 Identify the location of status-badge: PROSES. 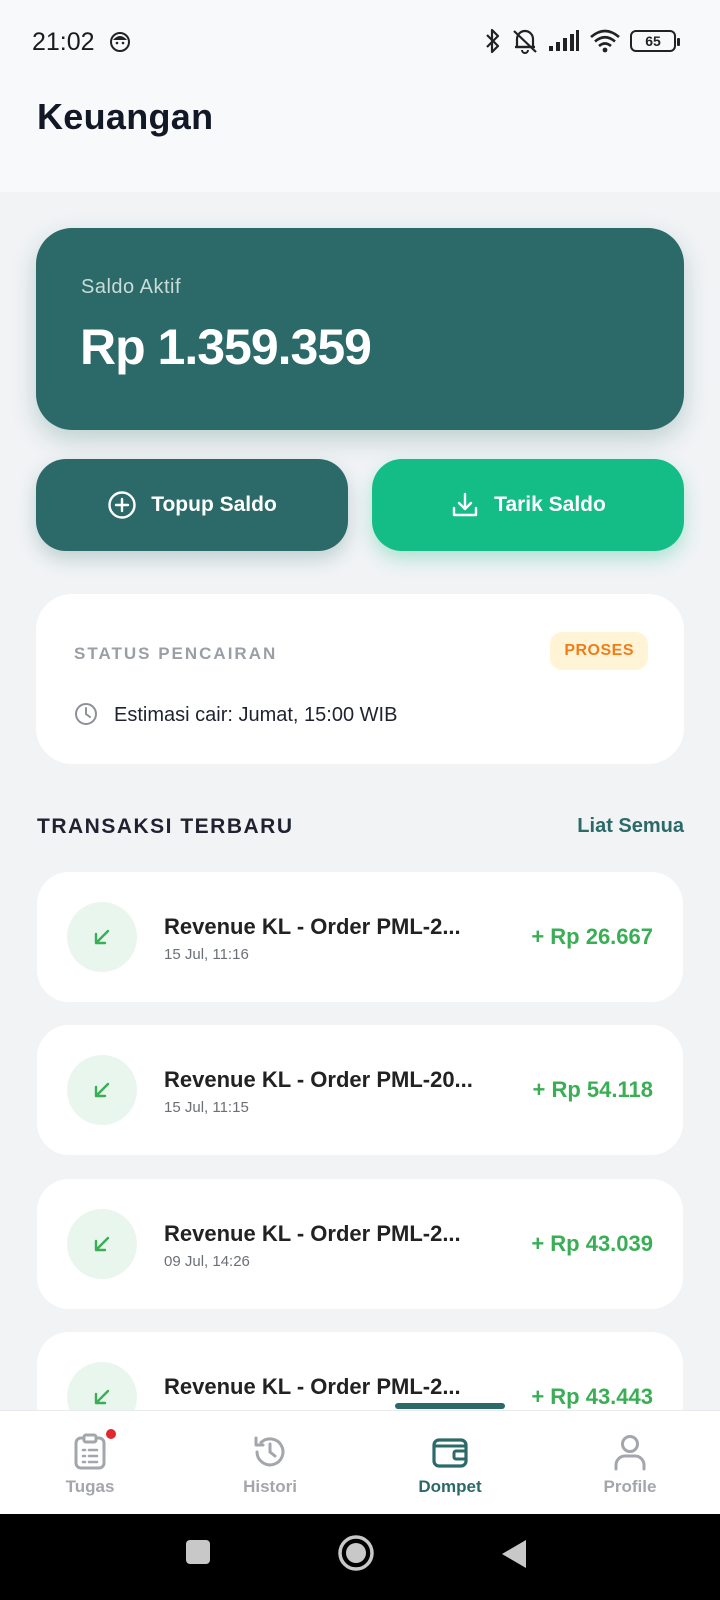
(599, 651).